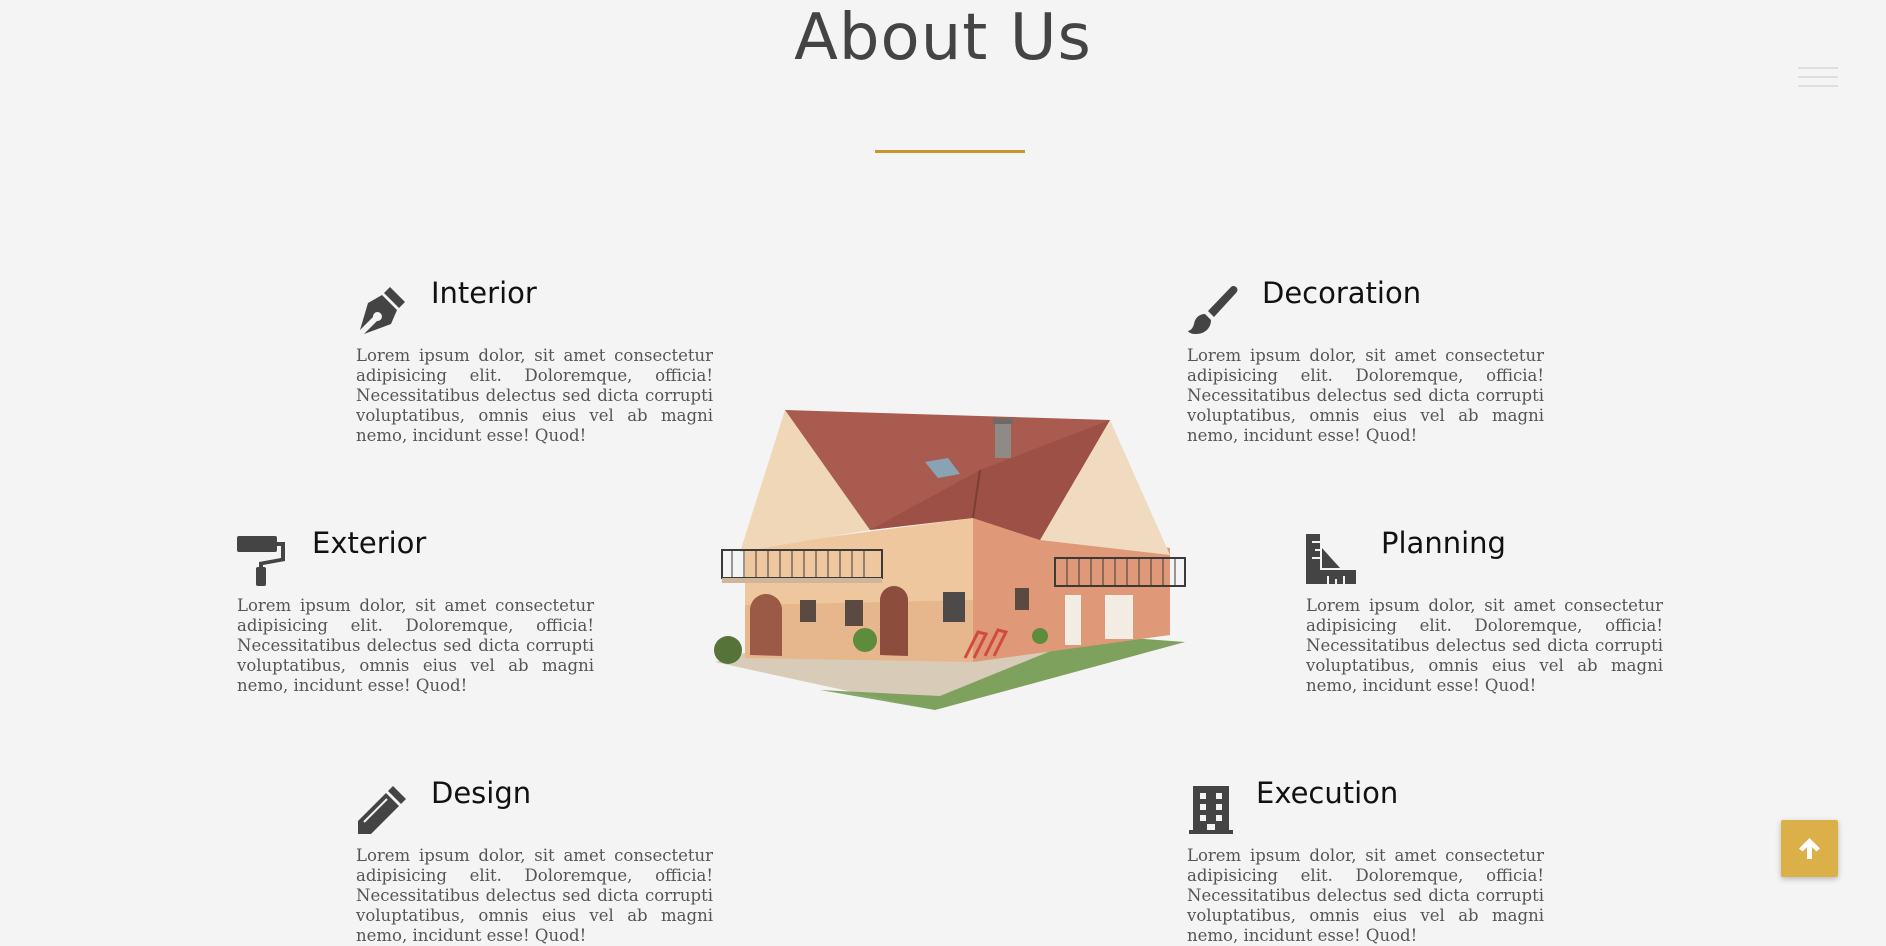  Describe the element at coordinates (1443, 543) in the screenshot. I see `feature-heading: Planning` at that location.